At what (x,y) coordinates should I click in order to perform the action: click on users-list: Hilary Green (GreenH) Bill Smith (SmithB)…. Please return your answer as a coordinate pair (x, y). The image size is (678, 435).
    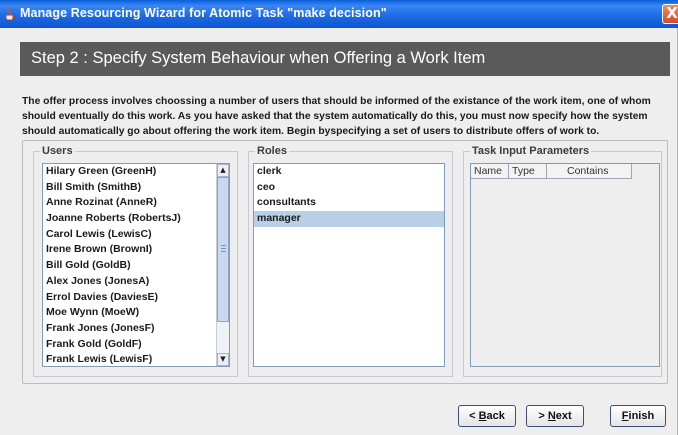
    Looking at the image, I should click on (136, 265).